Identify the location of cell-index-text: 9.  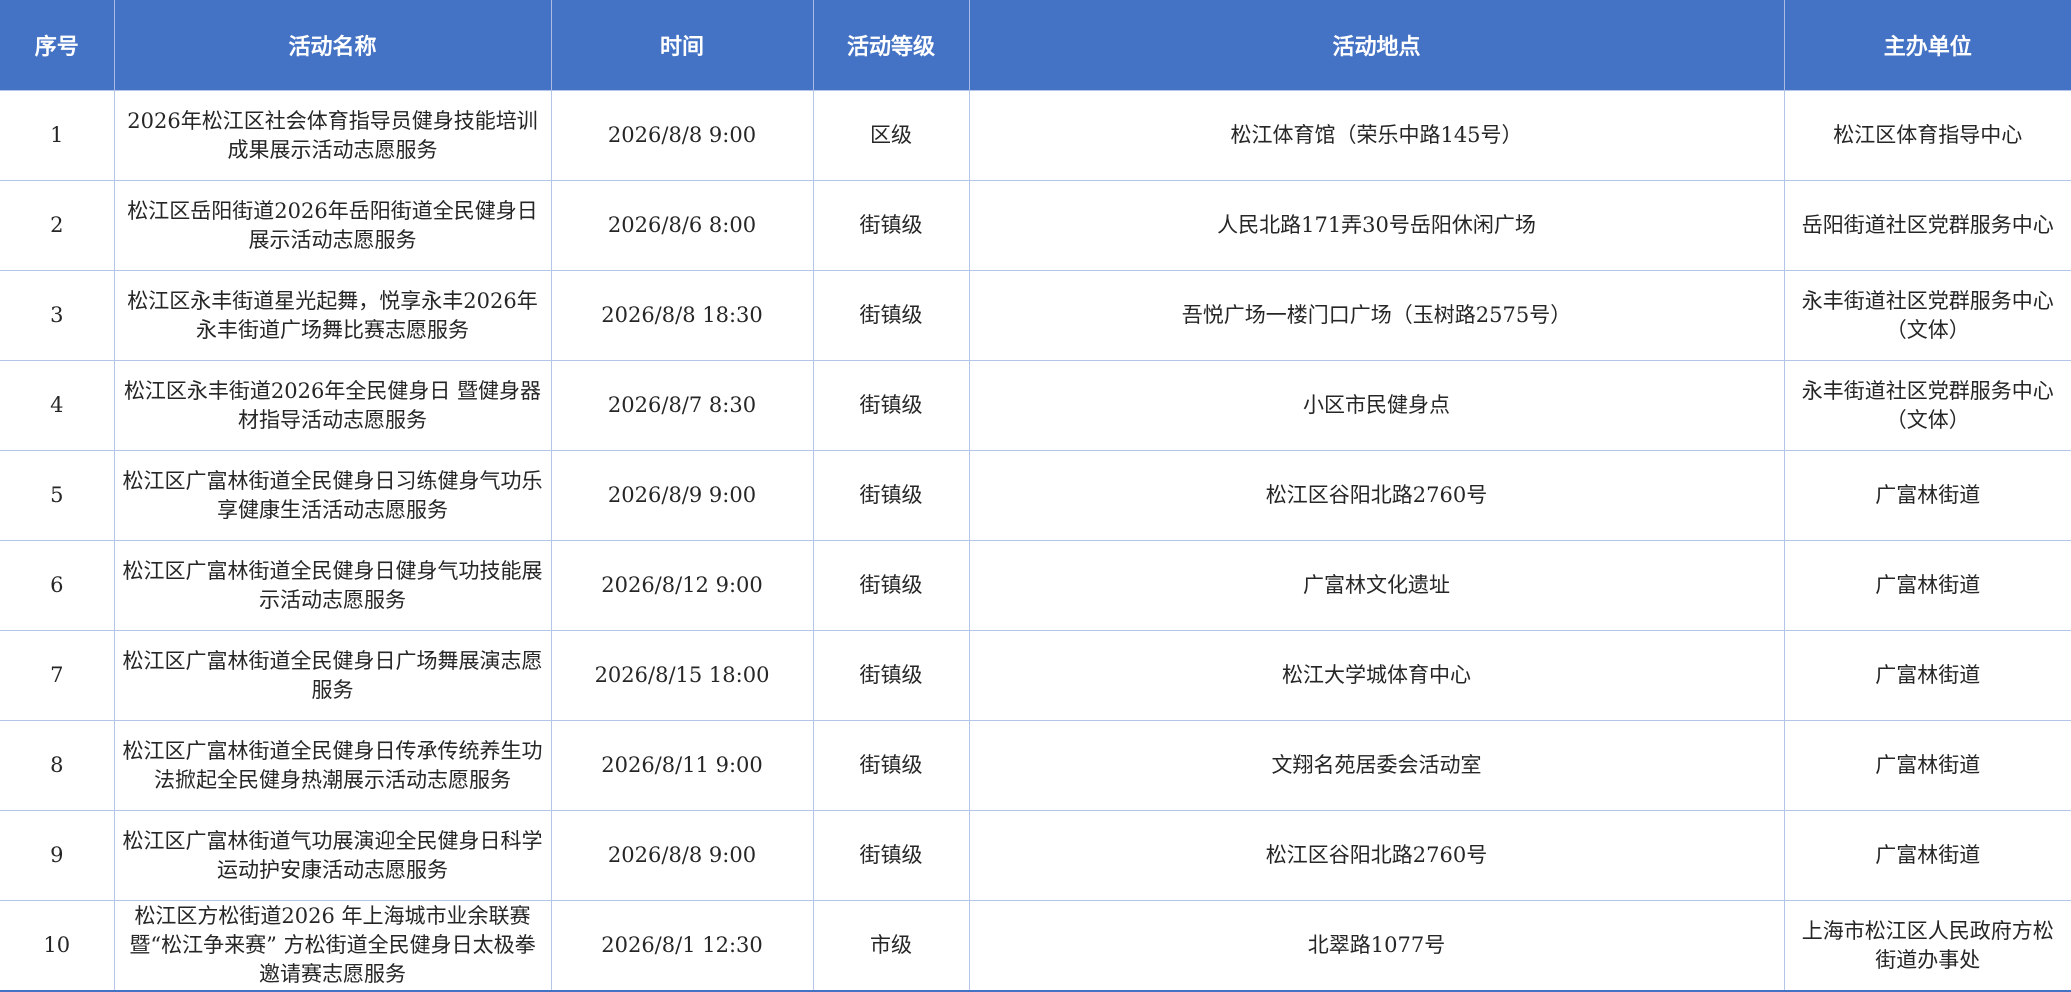
(57, 855).